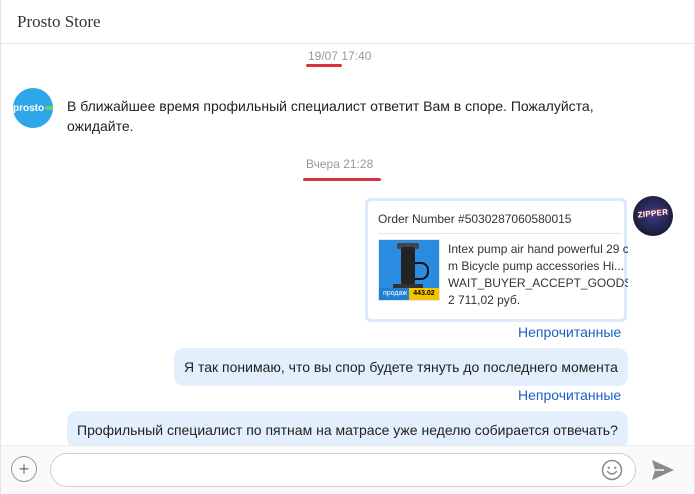 The height and width of the screenshot is (494, 695). What do you see at coordinates (395, 294) in the screenshot?
I see `thumb-badge-left: продаж 24%` at bounding box center [395, 294].